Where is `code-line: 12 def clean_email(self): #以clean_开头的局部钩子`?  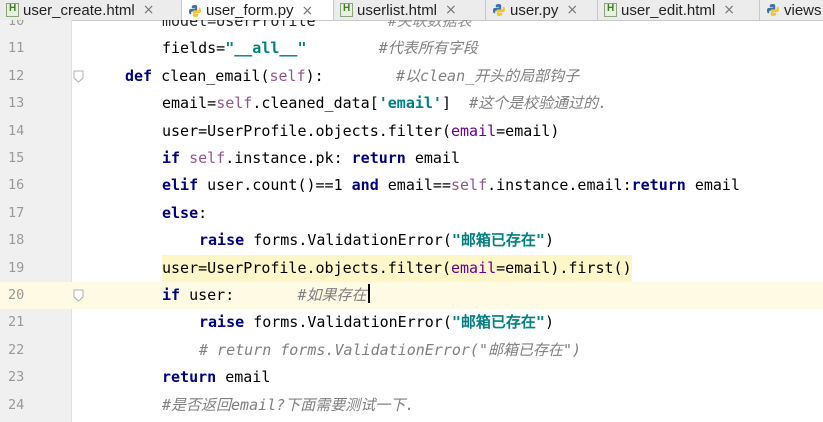
code-line: 12 def clean_email(self): #以clean_开头的局部钩子 is located at coordinates (411, 76).